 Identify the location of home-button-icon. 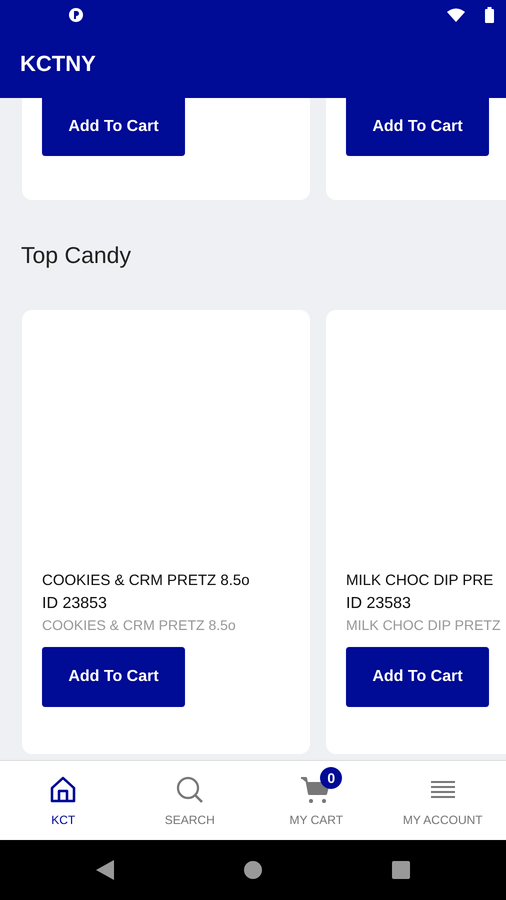
(253, 870).